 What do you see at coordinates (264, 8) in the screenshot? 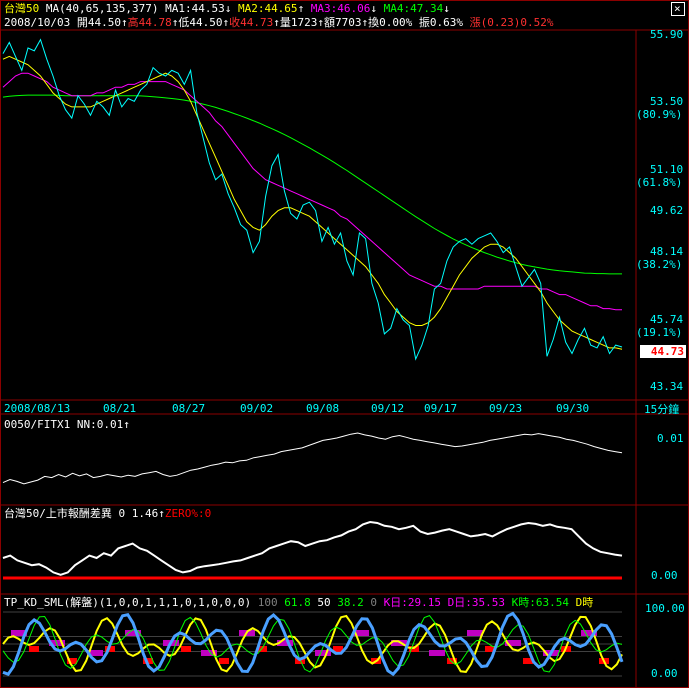
I see `legend-part: MA2:44.65` at bounding box center [264, 8].